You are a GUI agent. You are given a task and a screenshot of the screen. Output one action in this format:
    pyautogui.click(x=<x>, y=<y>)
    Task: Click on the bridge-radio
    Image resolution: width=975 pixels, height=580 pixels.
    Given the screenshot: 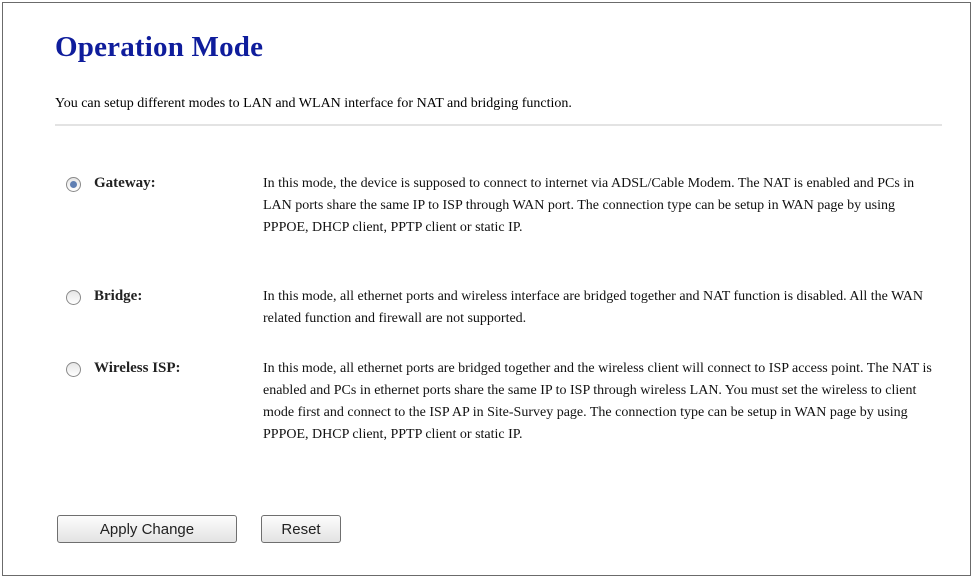 What is the action you would take?
    pyautogui.click(x=73, y=297)
    